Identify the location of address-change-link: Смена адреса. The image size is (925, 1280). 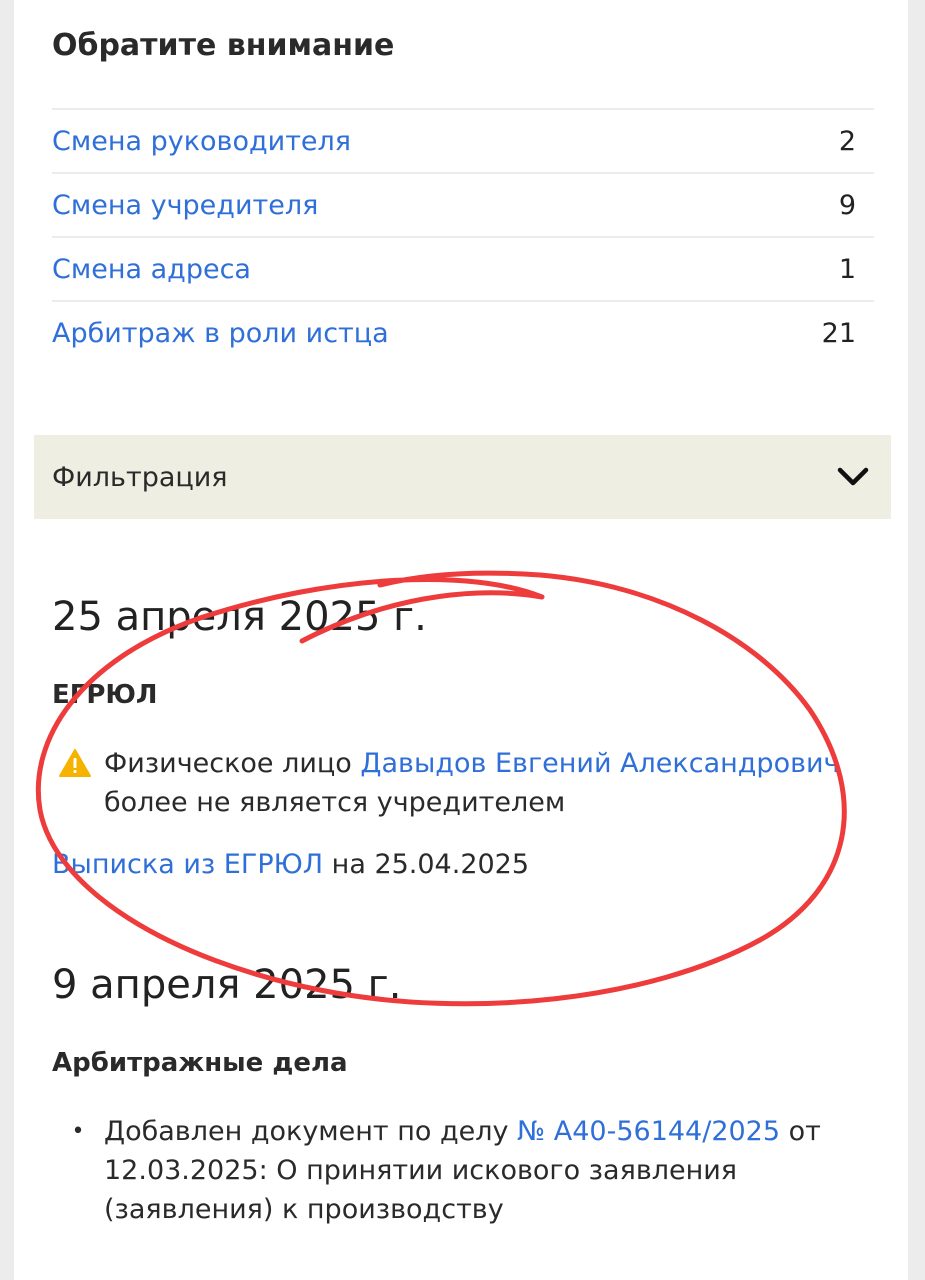
(151, 269).